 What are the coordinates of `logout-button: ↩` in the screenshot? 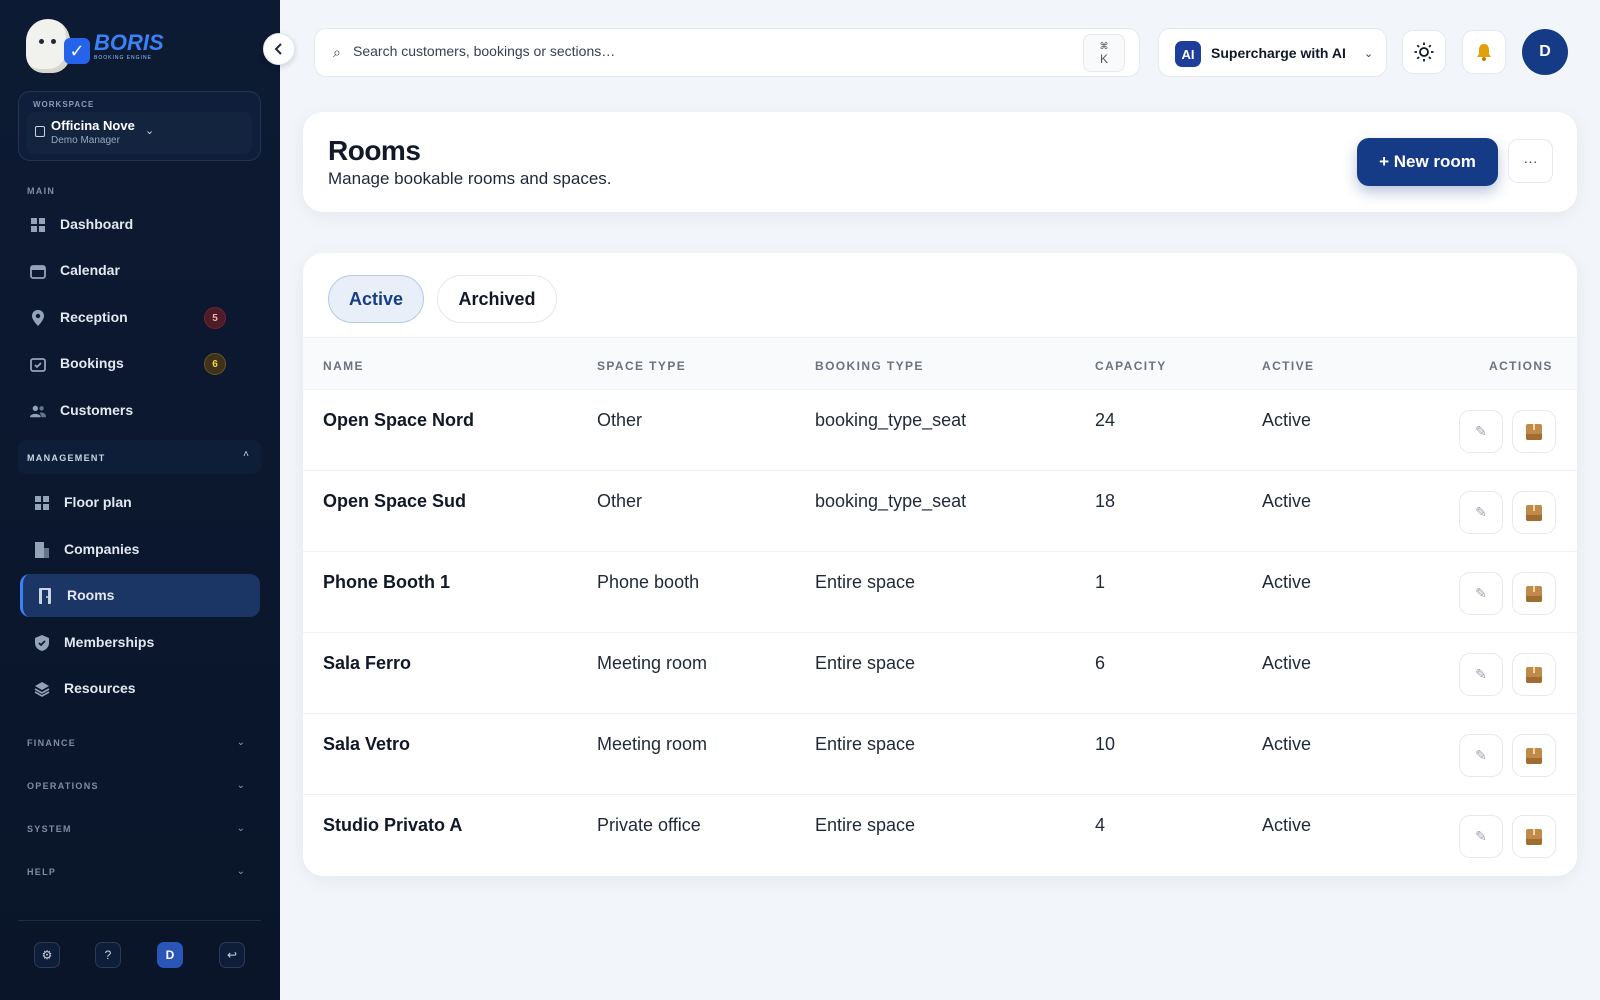 It's located at (232, 955).